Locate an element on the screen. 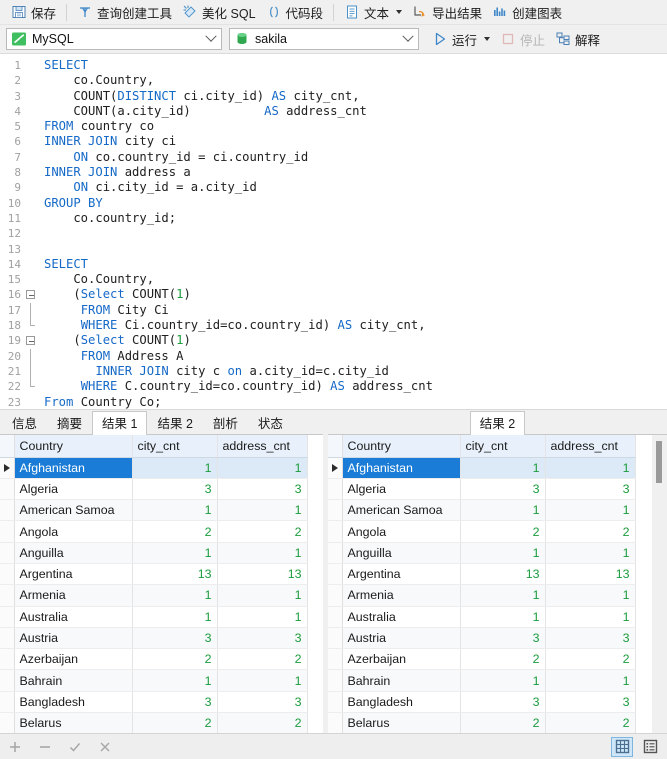  cell-country: Argentina is located at coordinates (401, 574).